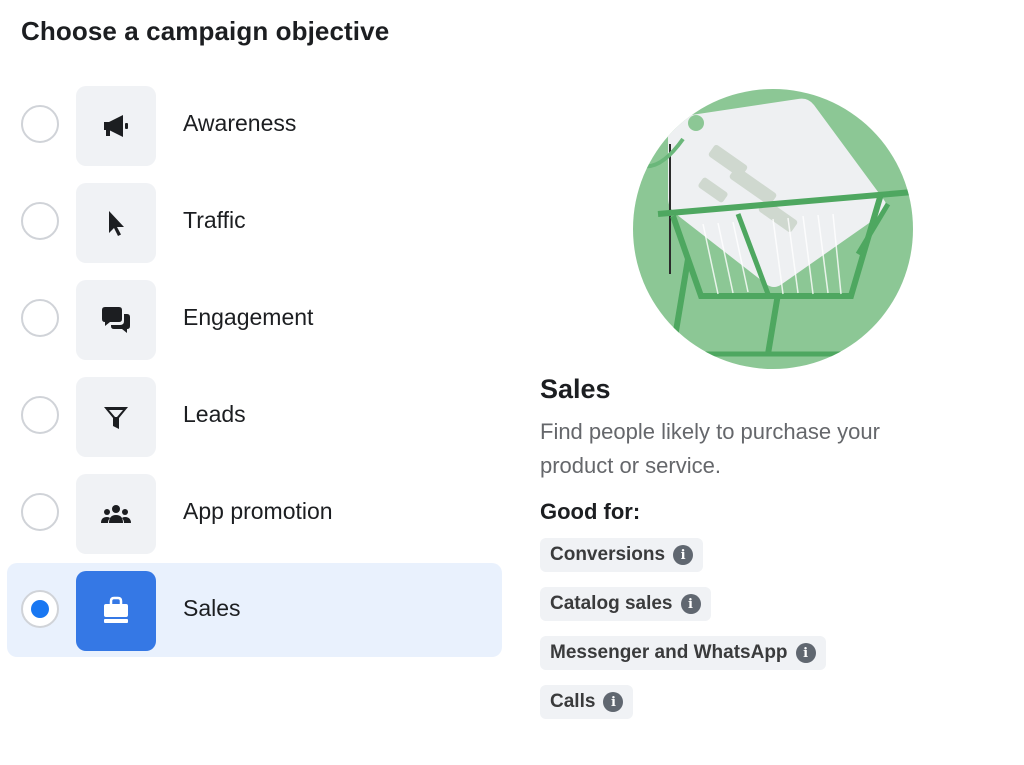  I want to click on tag-conversions: Conversions i, so click(622, 555).